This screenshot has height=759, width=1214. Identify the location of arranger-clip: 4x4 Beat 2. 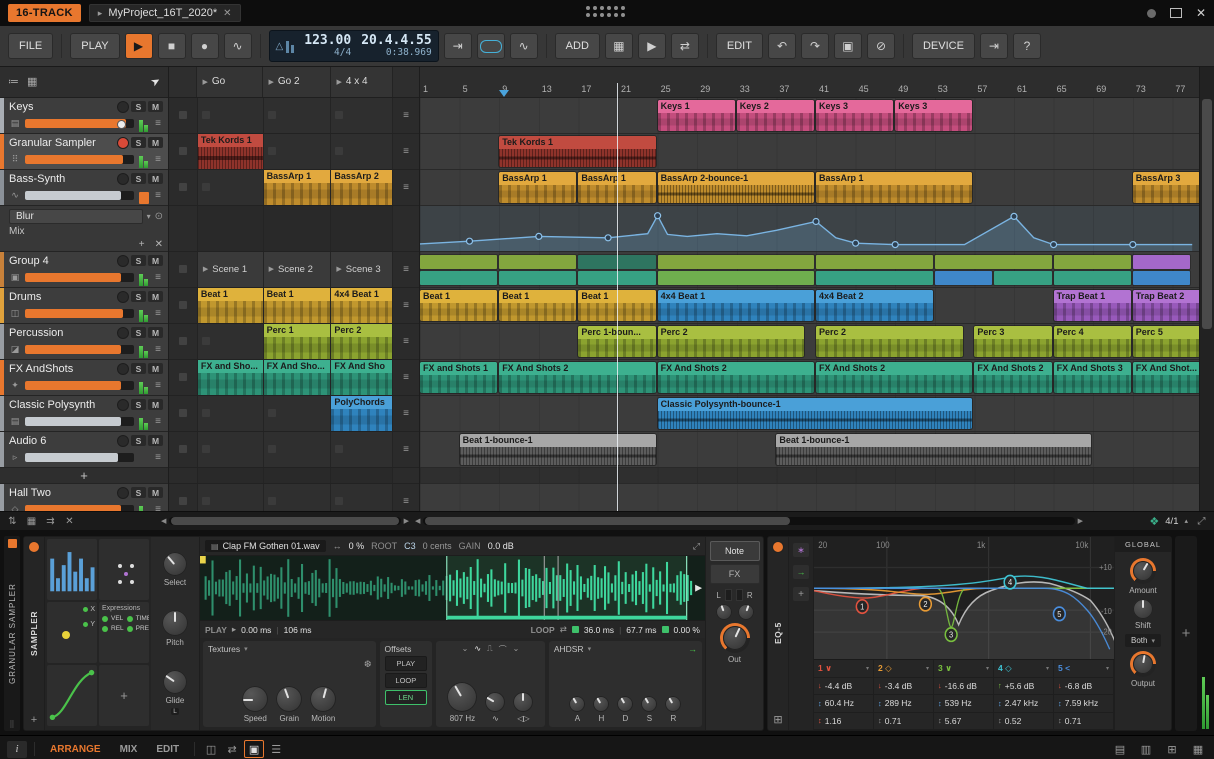
(874, 305).